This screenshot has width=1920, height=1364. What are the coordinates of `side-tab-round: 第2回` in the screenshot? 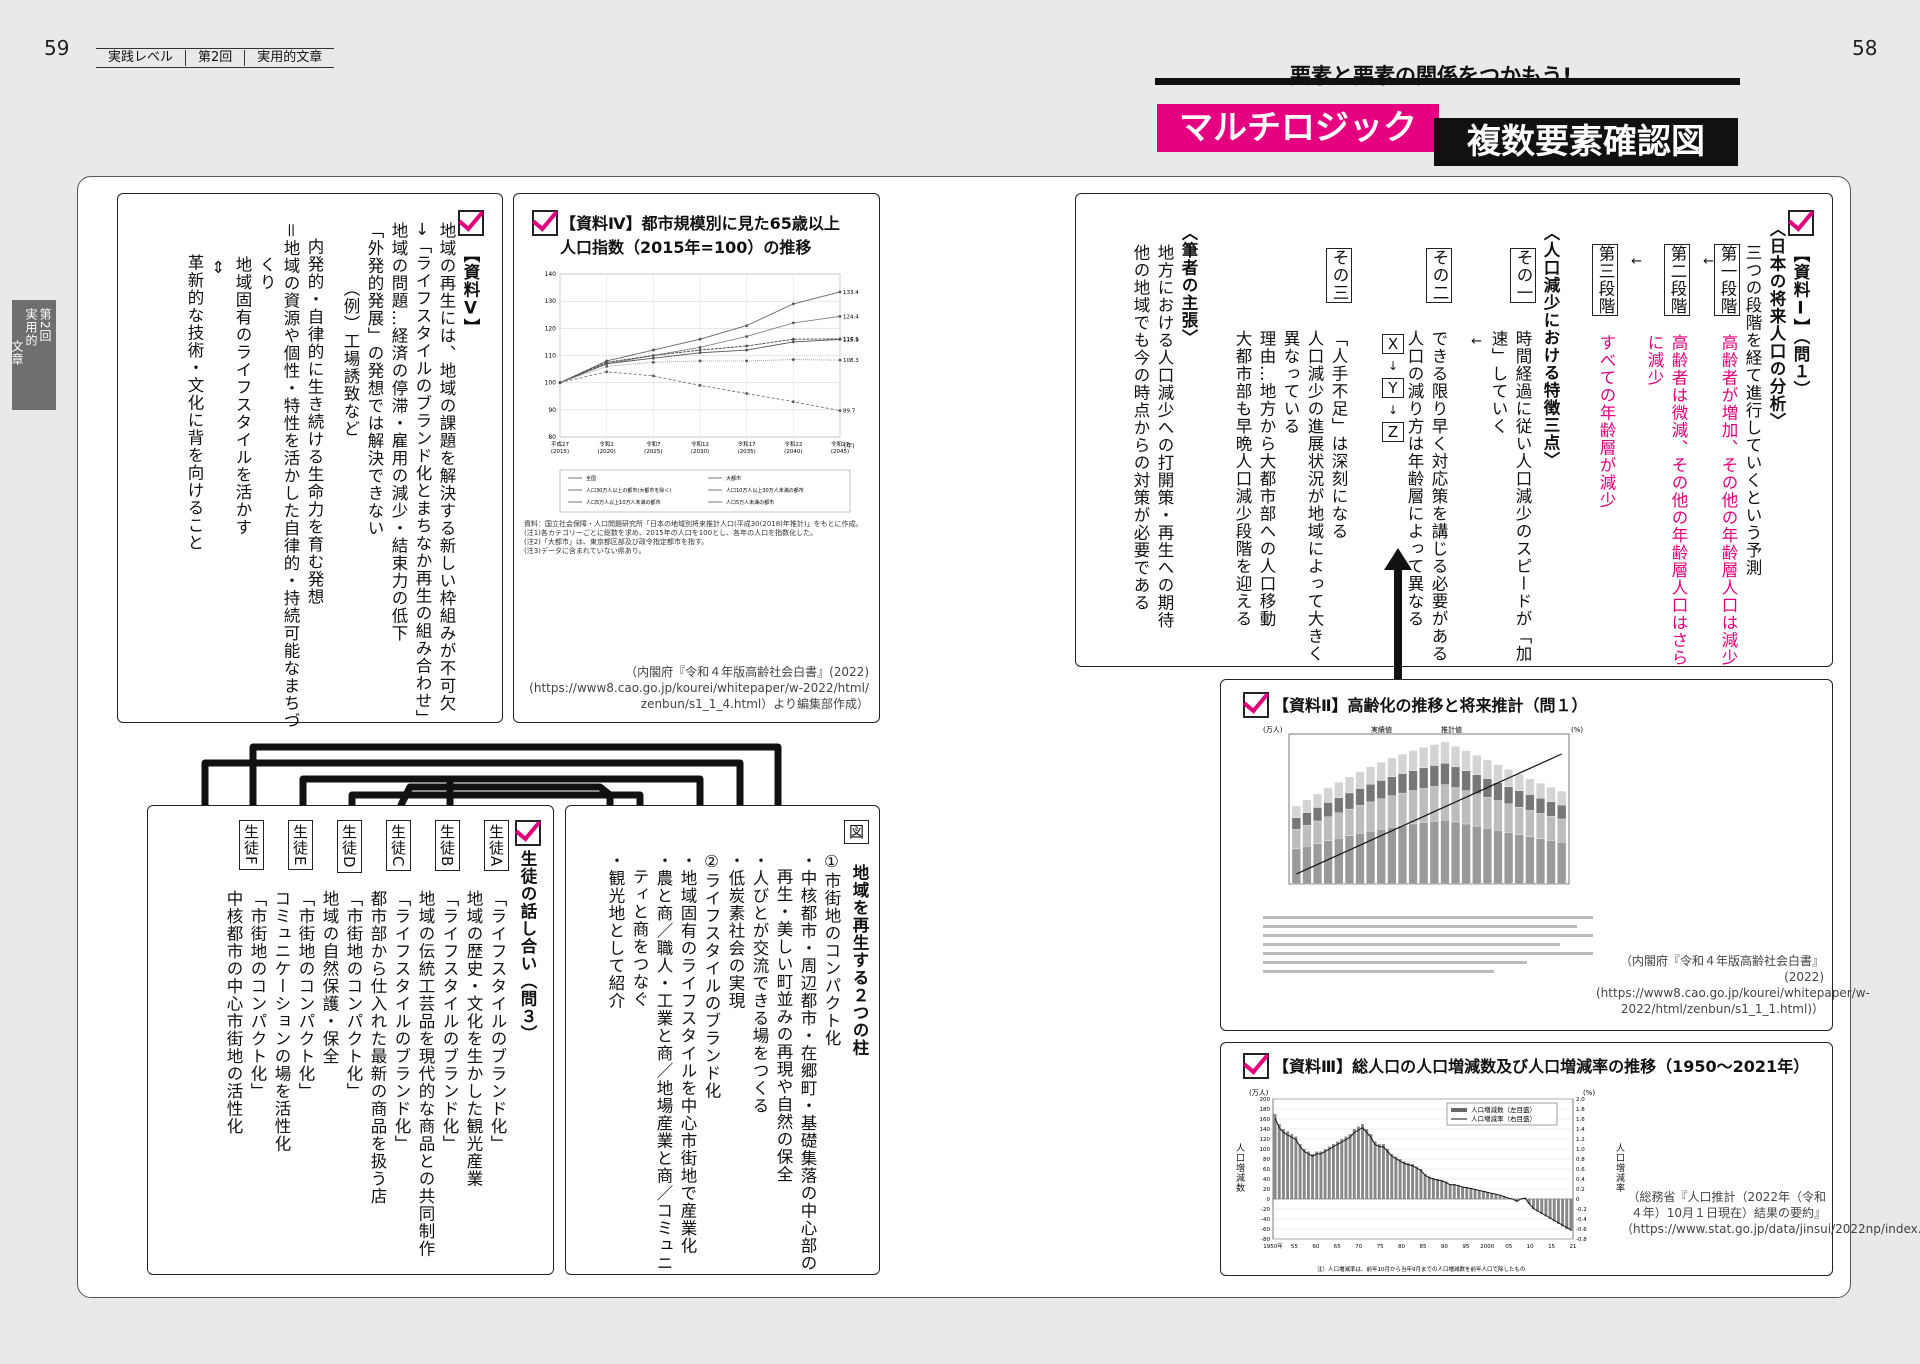 It's located at (45, 325).